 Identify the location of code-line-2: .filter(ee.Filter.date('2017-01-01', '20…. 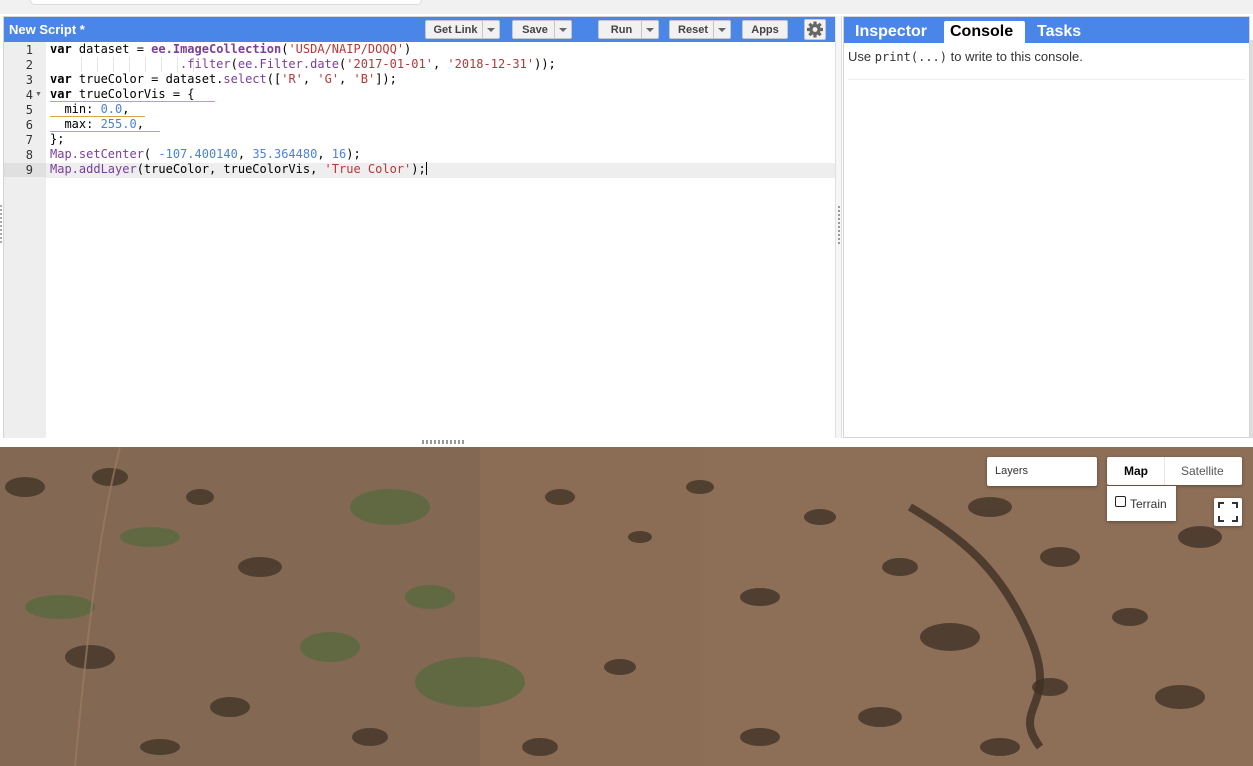
(442, 64).